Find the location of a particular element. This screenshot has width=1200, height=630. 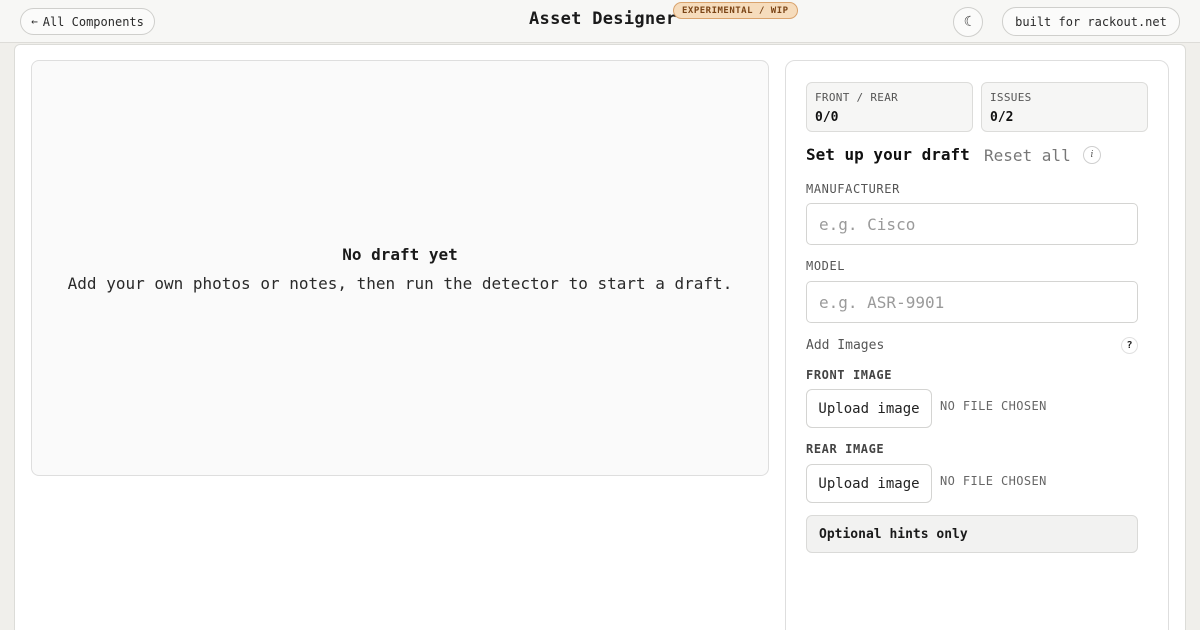

page-title: Asset Designer is located at coordinates (603, 19).